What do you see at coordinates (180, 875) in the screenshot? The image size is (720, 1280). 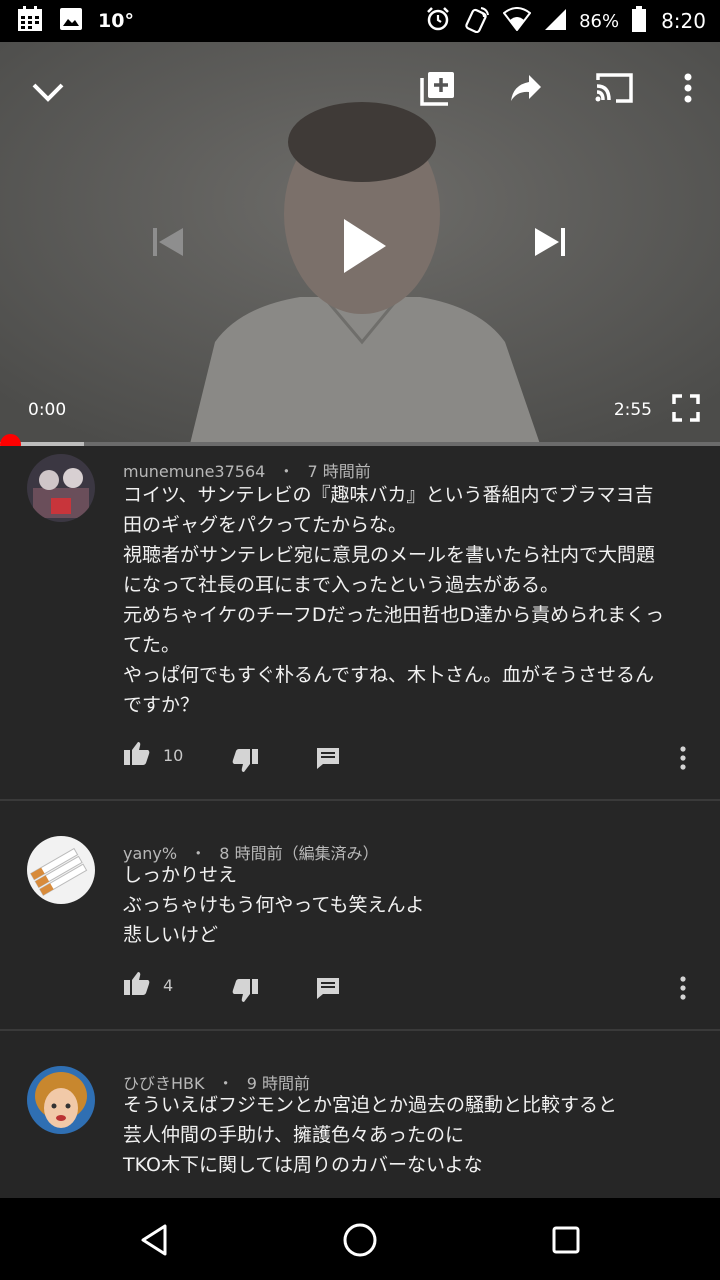 I see `comment-line: しっかりせえ` at bounding box center [180, 875].